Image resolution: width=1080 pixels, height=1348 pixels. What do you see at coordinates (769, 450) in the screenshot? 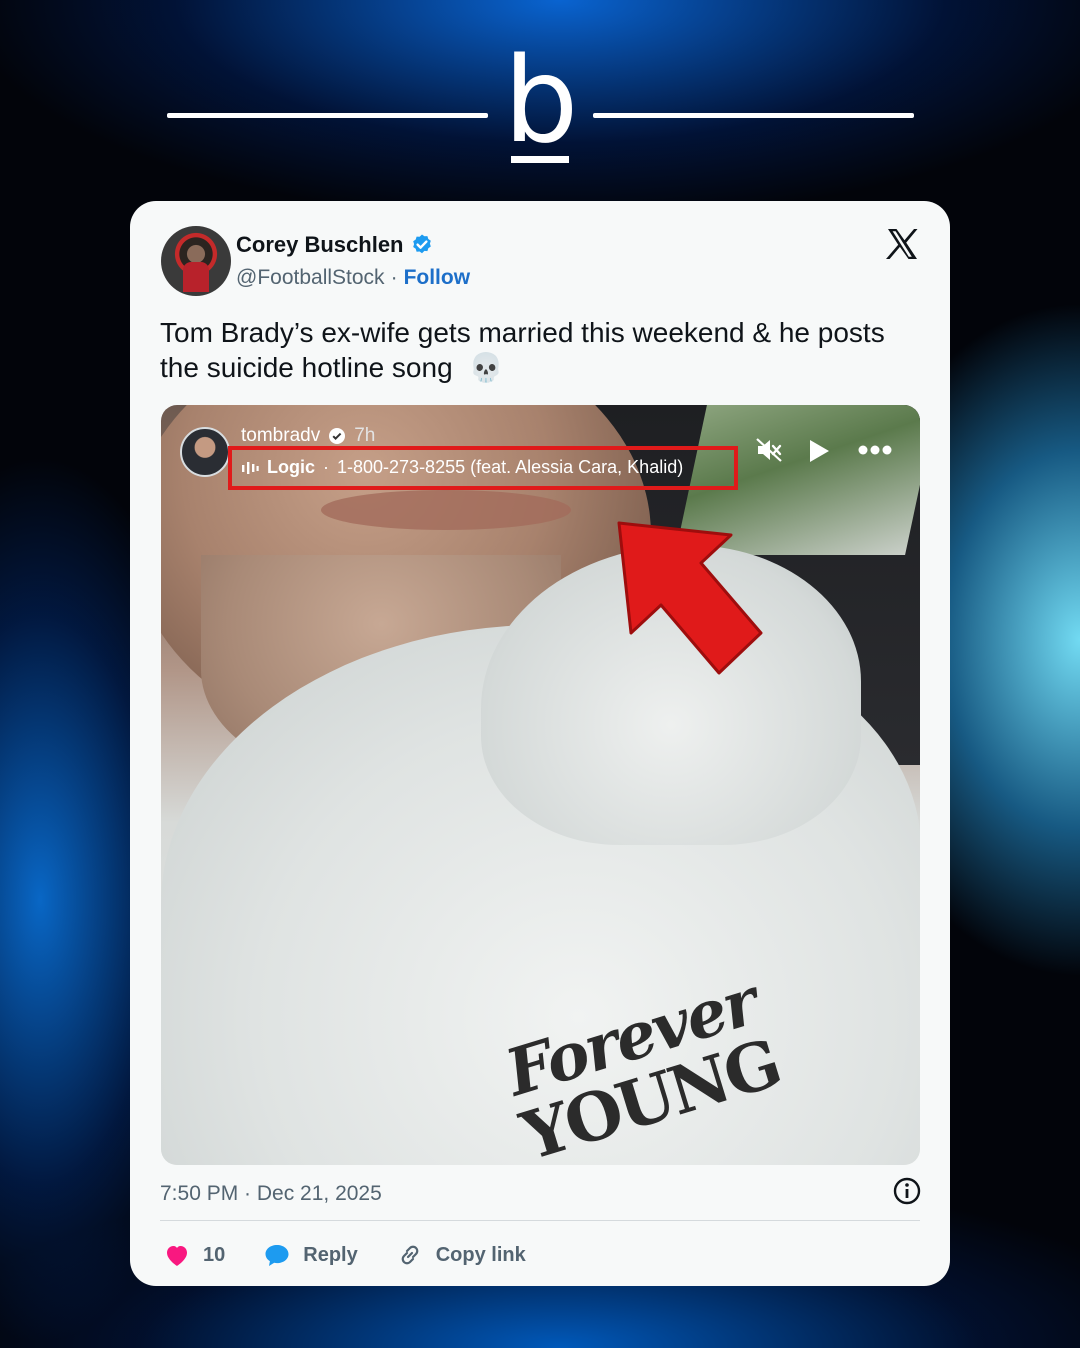
I see `mute-icon` at bounding box center [769, 450].